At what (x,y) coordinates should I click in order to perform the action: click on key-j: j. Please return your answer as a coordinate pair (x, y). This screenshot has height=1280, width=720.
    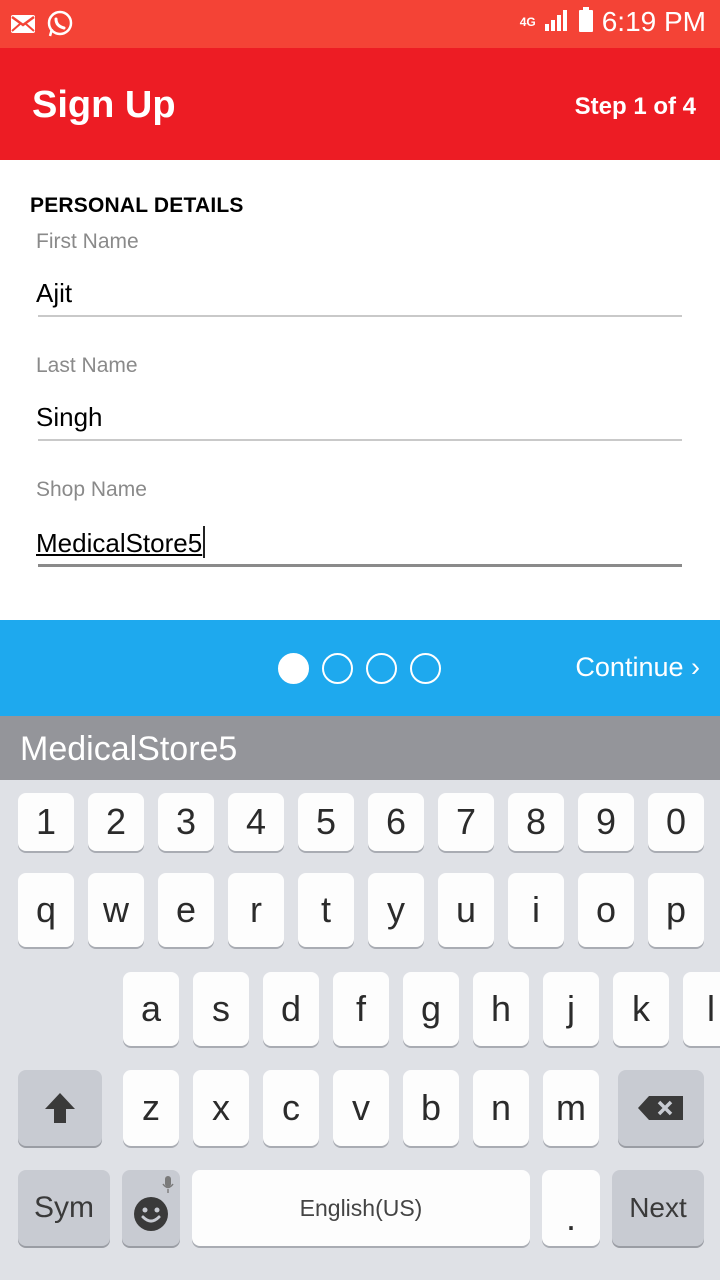
    Looking at the image, I should click on (571, 1009).